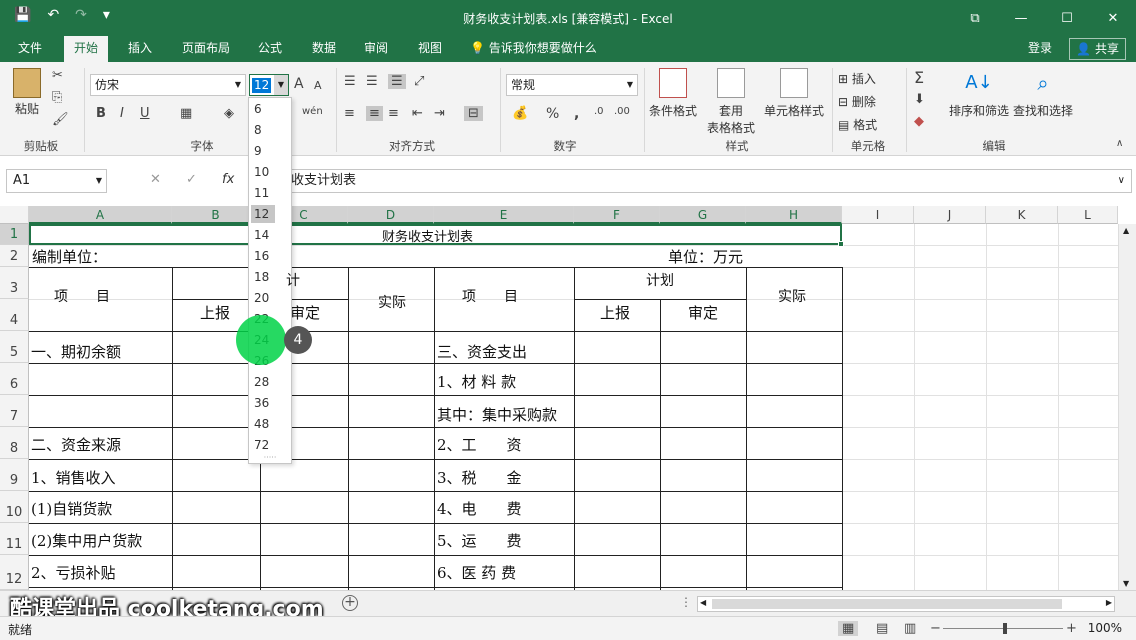  Describe the element at coordinates (1121, 181) in the screenshot. I see `expand-formula-icon: ∨` at that location.